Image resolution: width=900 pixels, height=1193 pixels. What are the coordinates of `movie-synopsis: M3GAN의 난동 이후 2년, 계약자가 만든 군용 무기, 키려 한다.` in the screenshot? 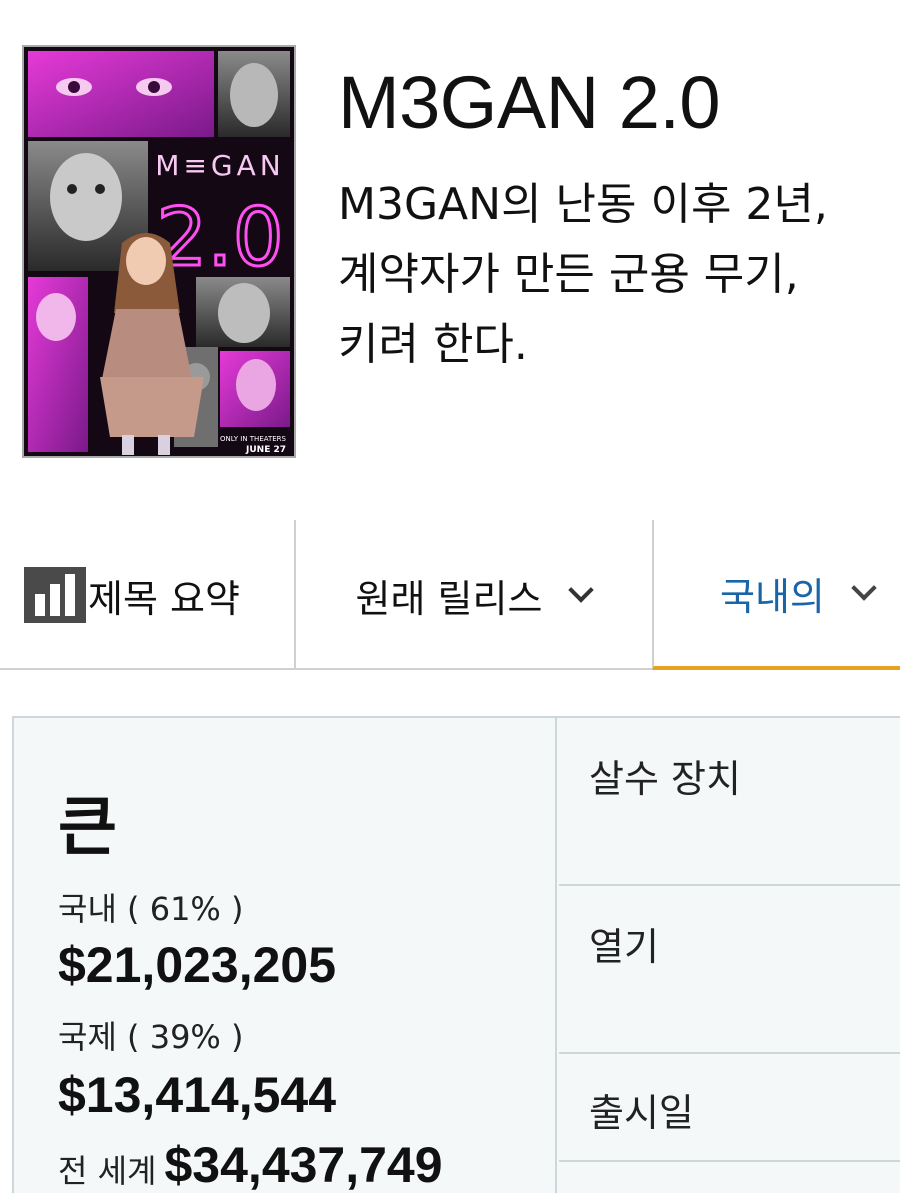 It's located at (619, 275).